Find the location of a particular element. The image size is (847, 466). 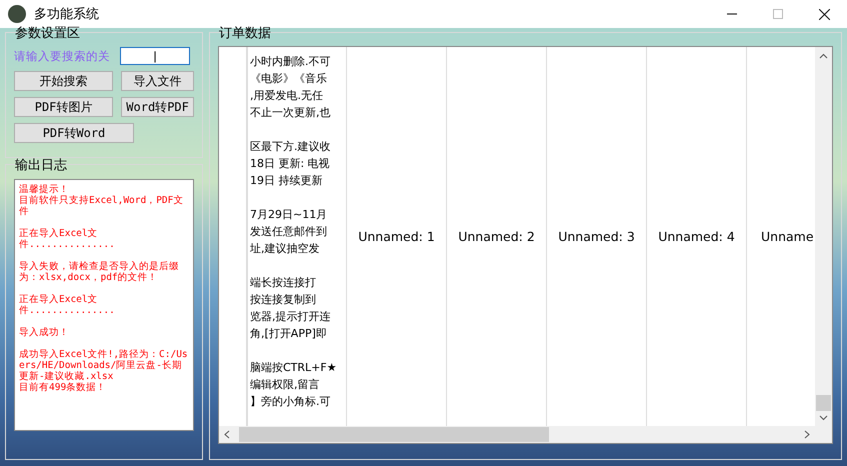

table-cell-text: 区最下方.建议收 18日 更新: 电视 19日 持续更新 is located at coordinates (291, 164).